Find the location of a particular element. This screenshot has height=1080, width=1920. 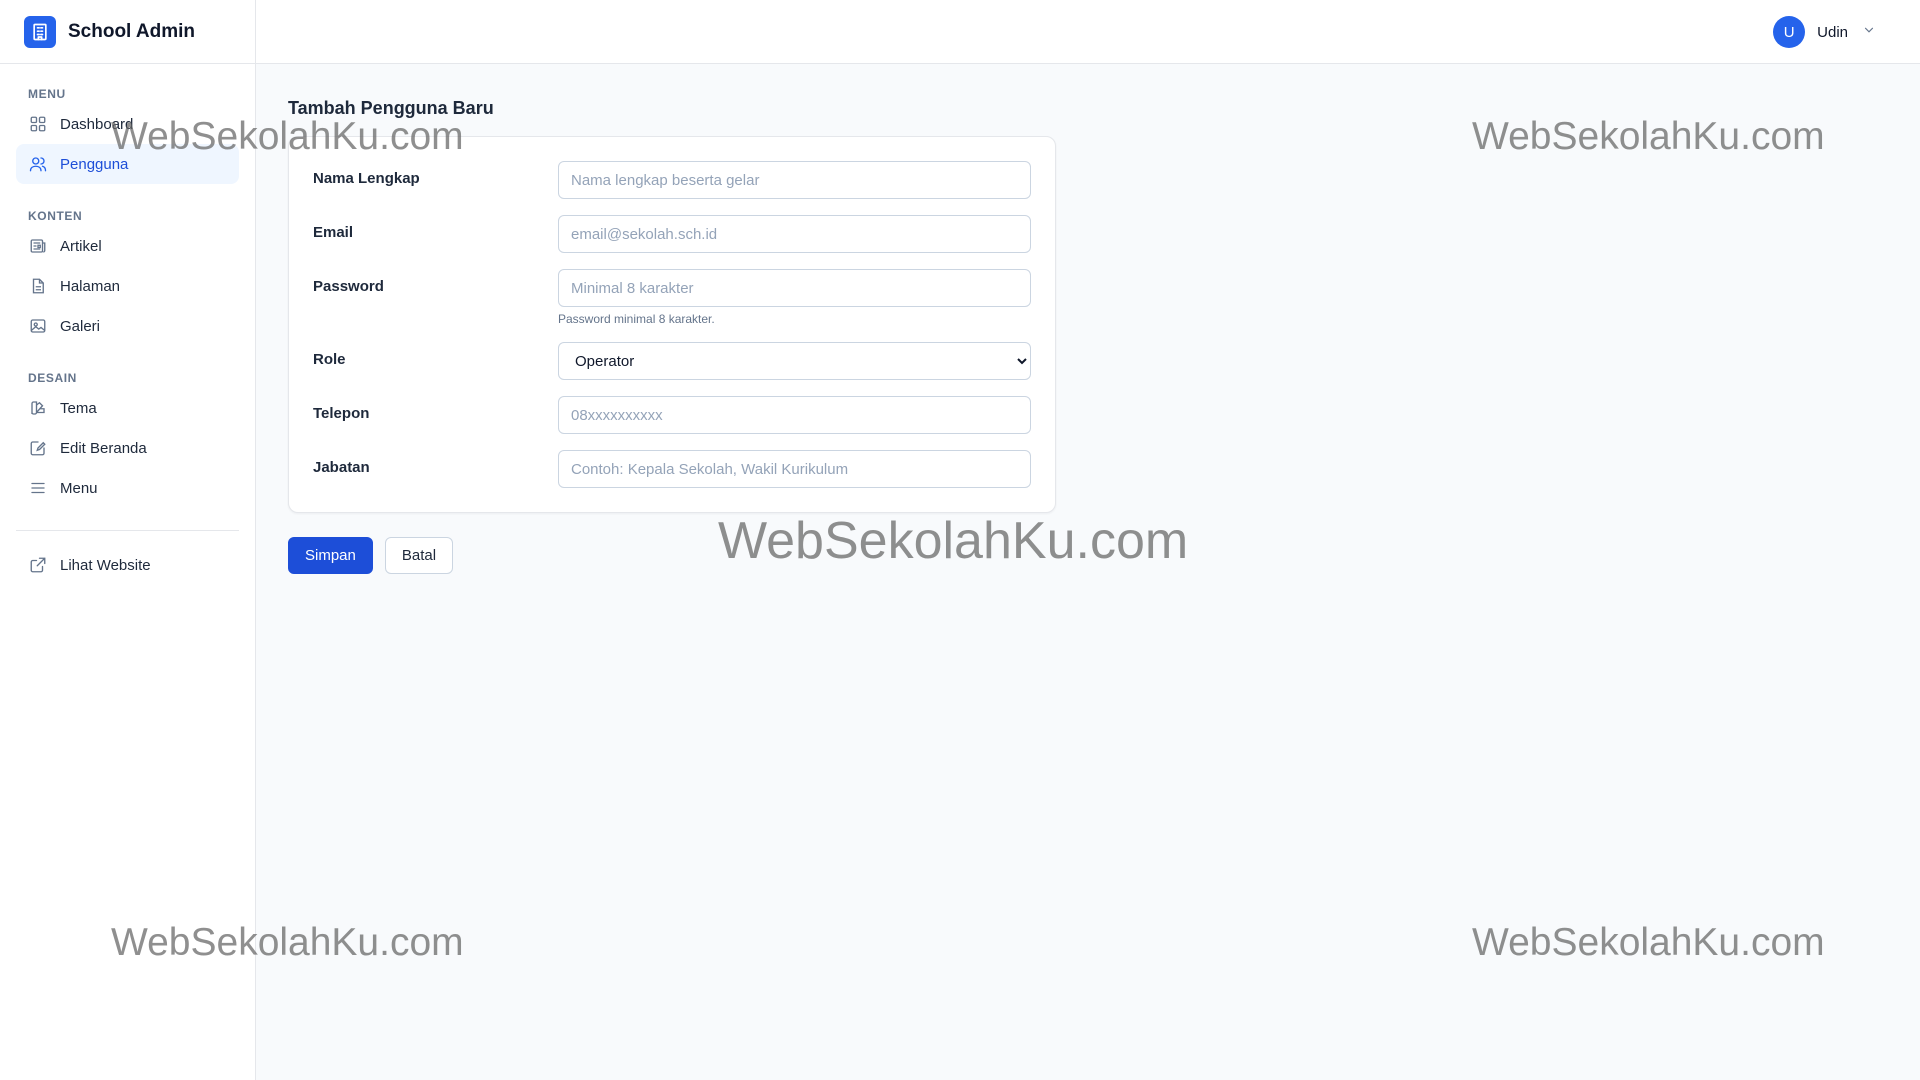

sidebar-item-pengguna: Pengguna is located at coordinates (127, 164).